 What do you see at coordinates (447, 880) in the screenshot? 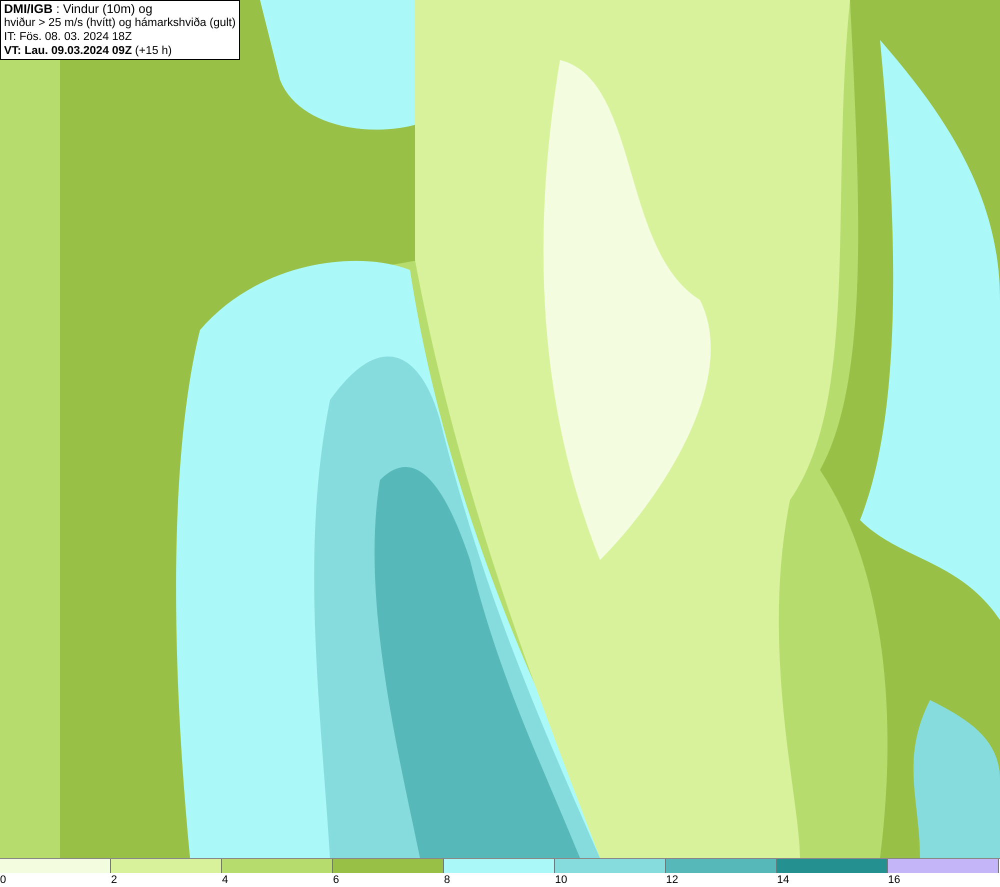
I see `scale-label: 8` at bounding box center [447, 880].